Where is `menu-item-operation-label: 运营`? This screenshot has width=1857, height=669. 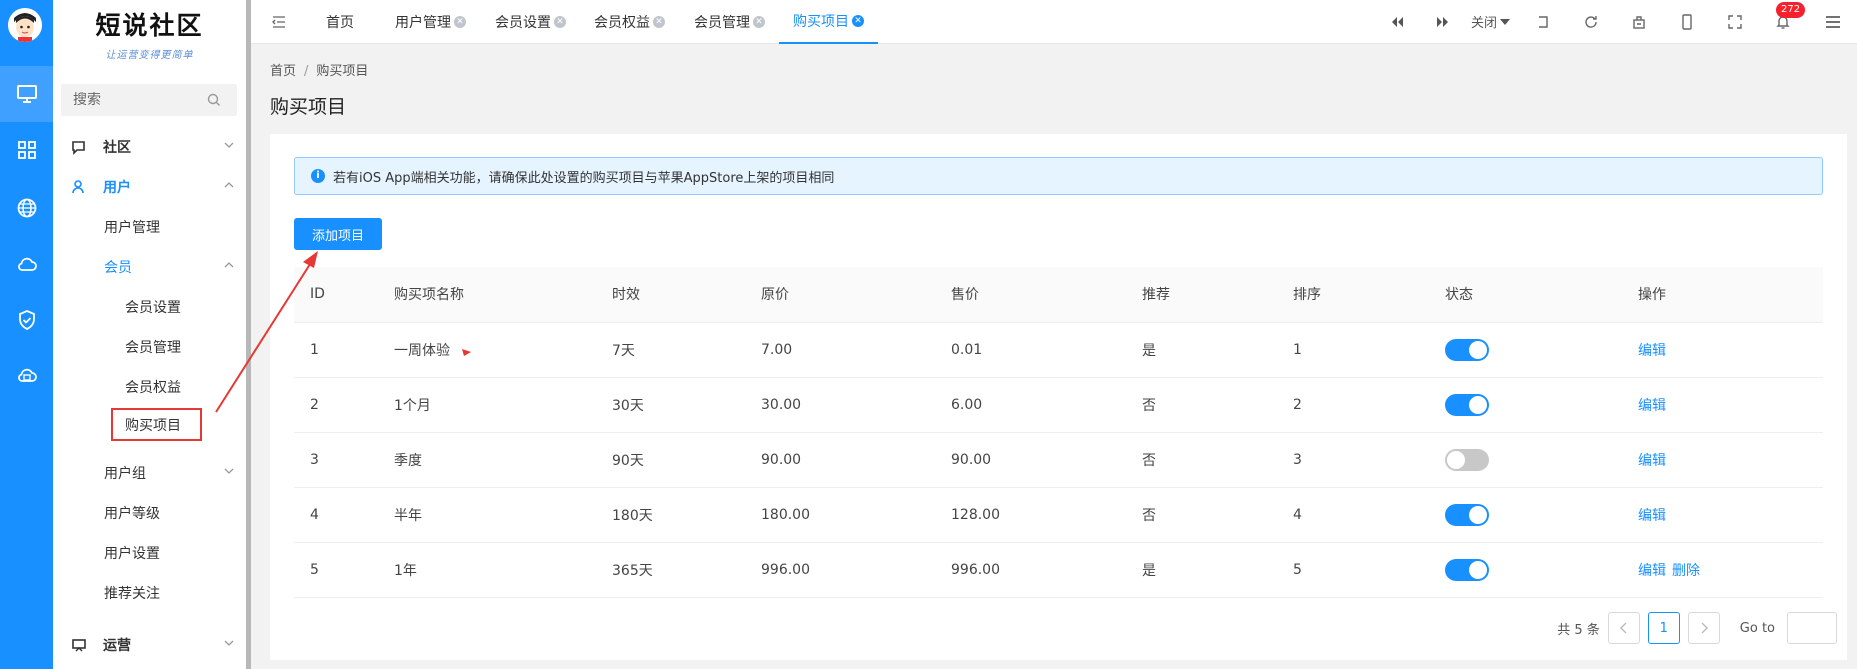 menu-item-operation-label: 运营 is located at coordinates (117, 646).